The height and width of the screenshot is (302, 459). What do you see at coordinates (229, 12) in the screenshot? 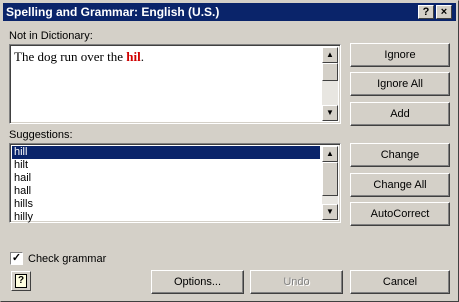
I see `title-bar: Spelling and Grammar: English (U.S.) ? ×` at bounding box center [229, 12].